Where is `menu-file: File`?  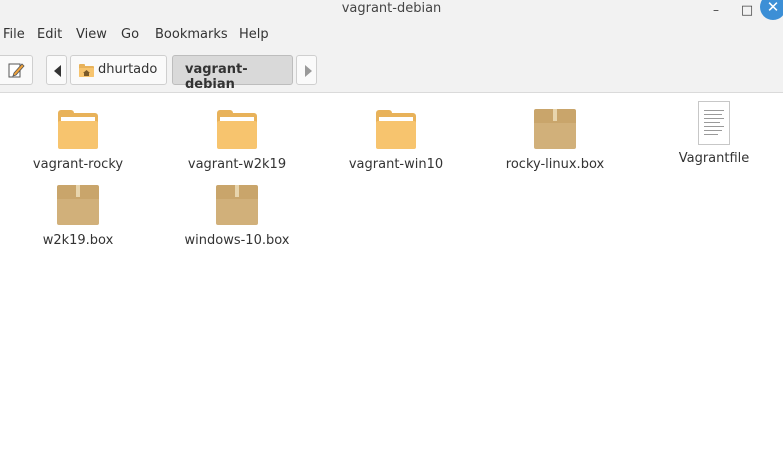 menu-file: File is located at coordinates (14, 34).